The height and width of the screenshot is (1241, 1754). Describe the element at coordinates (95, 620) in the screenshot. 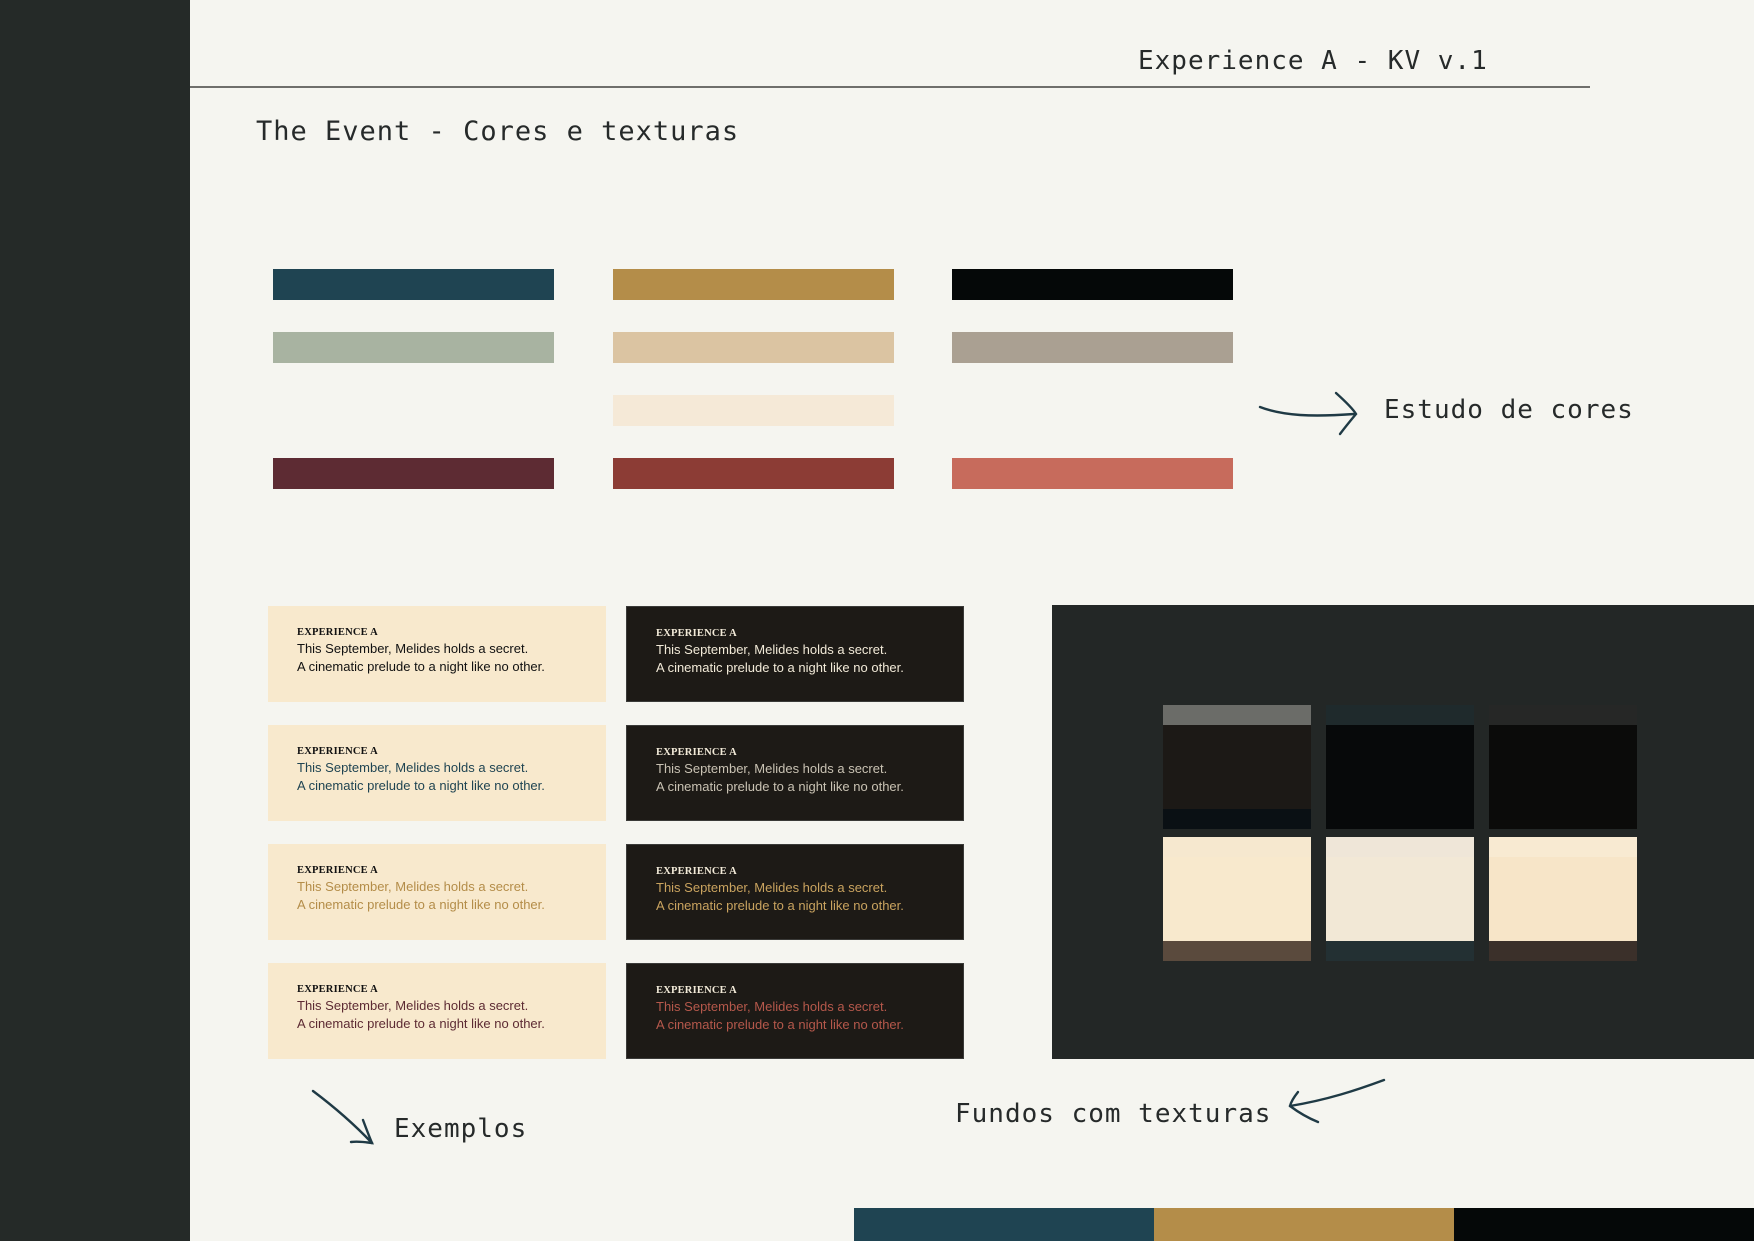

I see `sidebar-panel` at that location.